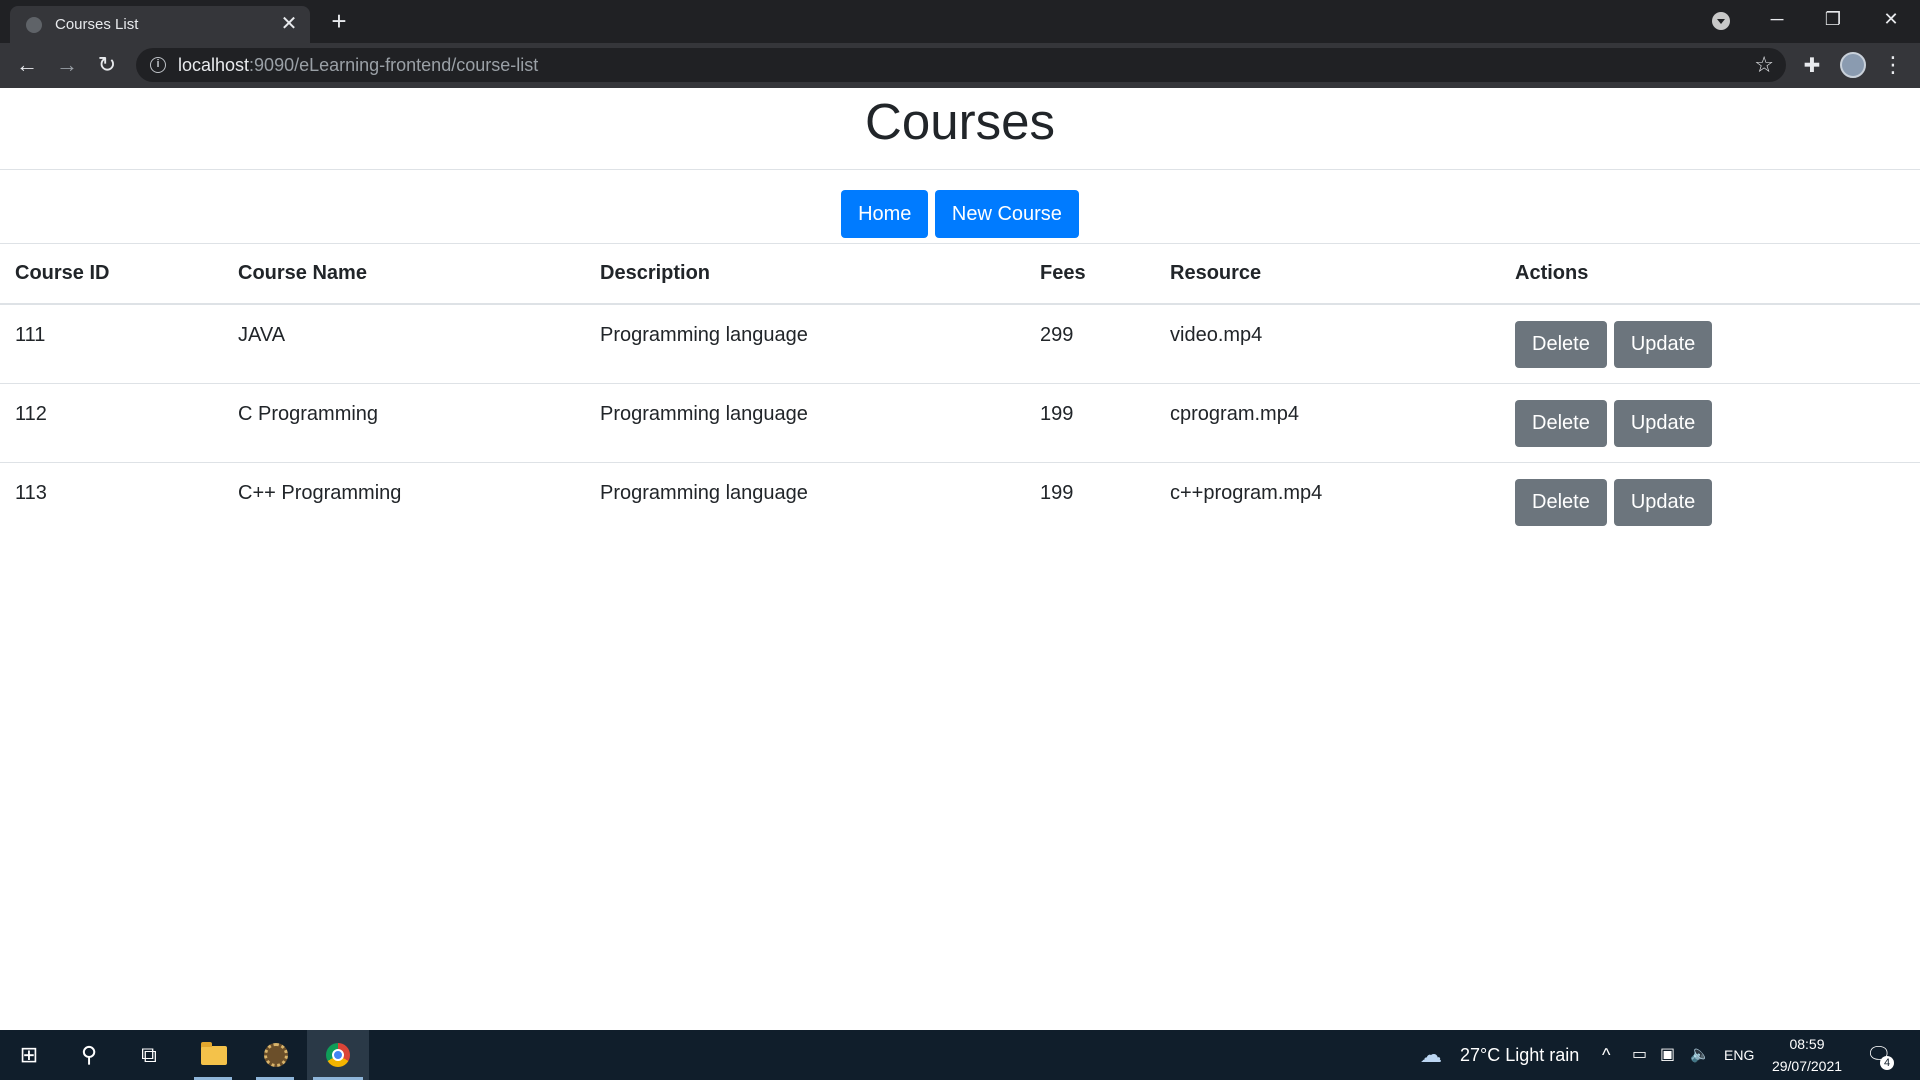 This screenshot has width=1920, height=1080. What do you see at coordinates (404, 344) in the screenshot?
I see `course-name: JAVA` at bounding box center [404, 344].